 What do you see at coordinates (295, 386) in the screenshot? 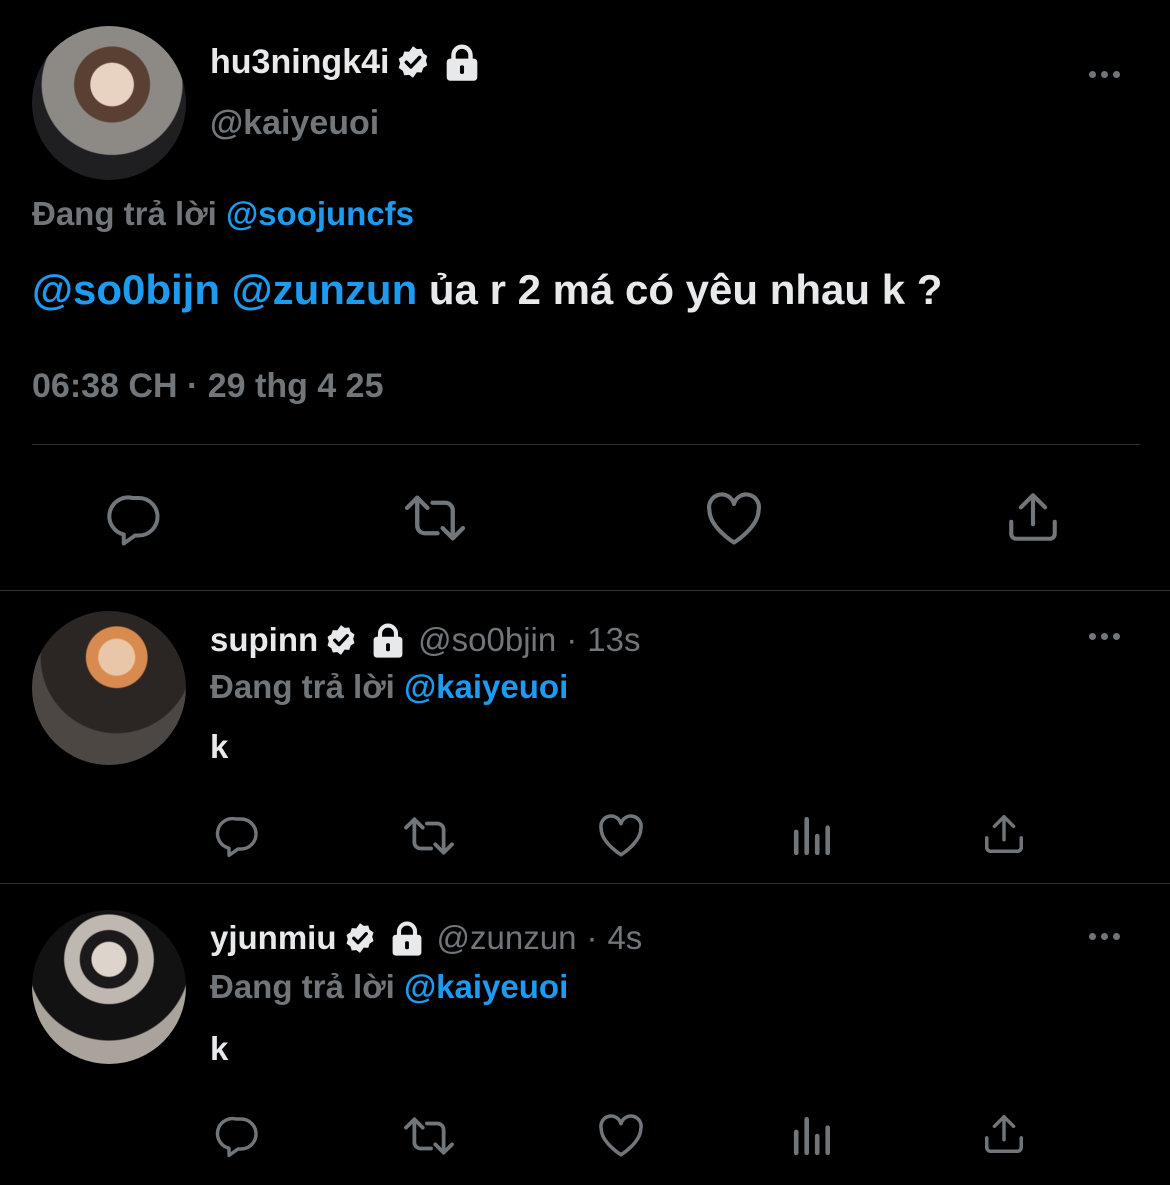
I see `tweet-date: 29 thg 4 25` at bounding box center [295, 386].